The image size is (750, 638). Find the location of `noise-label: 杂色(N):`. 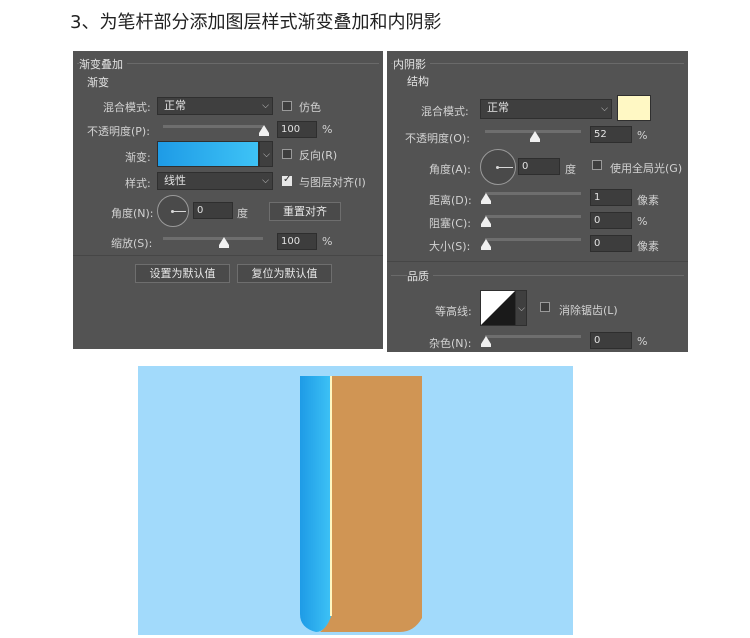

noise-label: 杂色(N): is located at coordinates (450, 343).